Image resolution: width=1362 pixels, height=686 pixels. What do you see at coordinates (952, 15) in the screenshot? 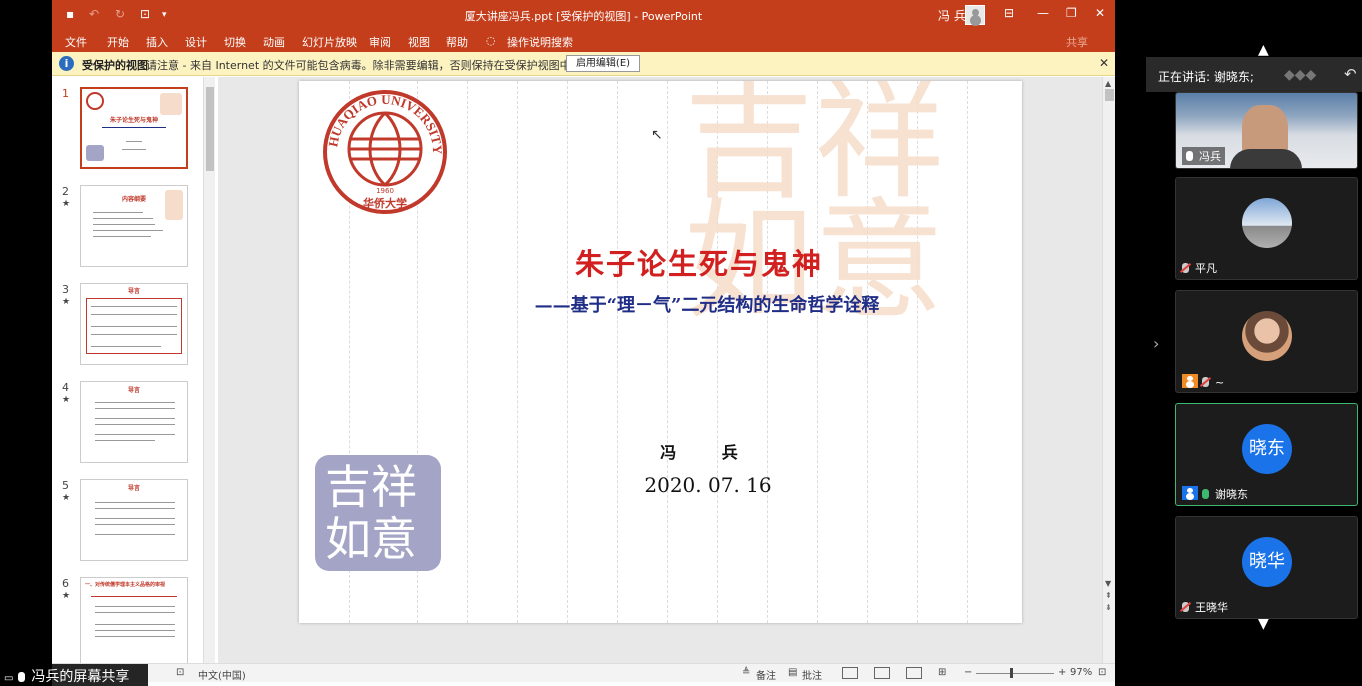
I see `user-name: 冯 兵` at bounding box center [952, 15].